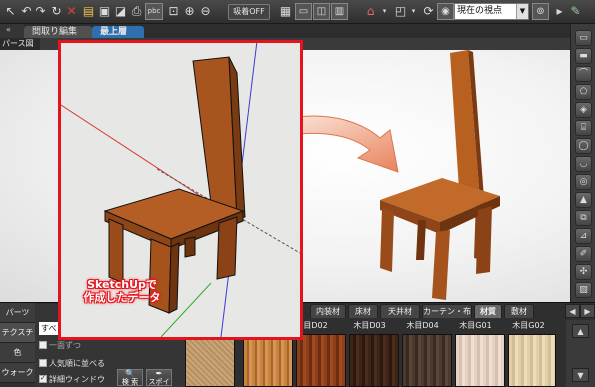 The height and width of the screenshot is (387, 595). What do you see at coordinates (104, 11) in the screenshot?
I see `save-icon: ▣` at bounding box center [104, 11].